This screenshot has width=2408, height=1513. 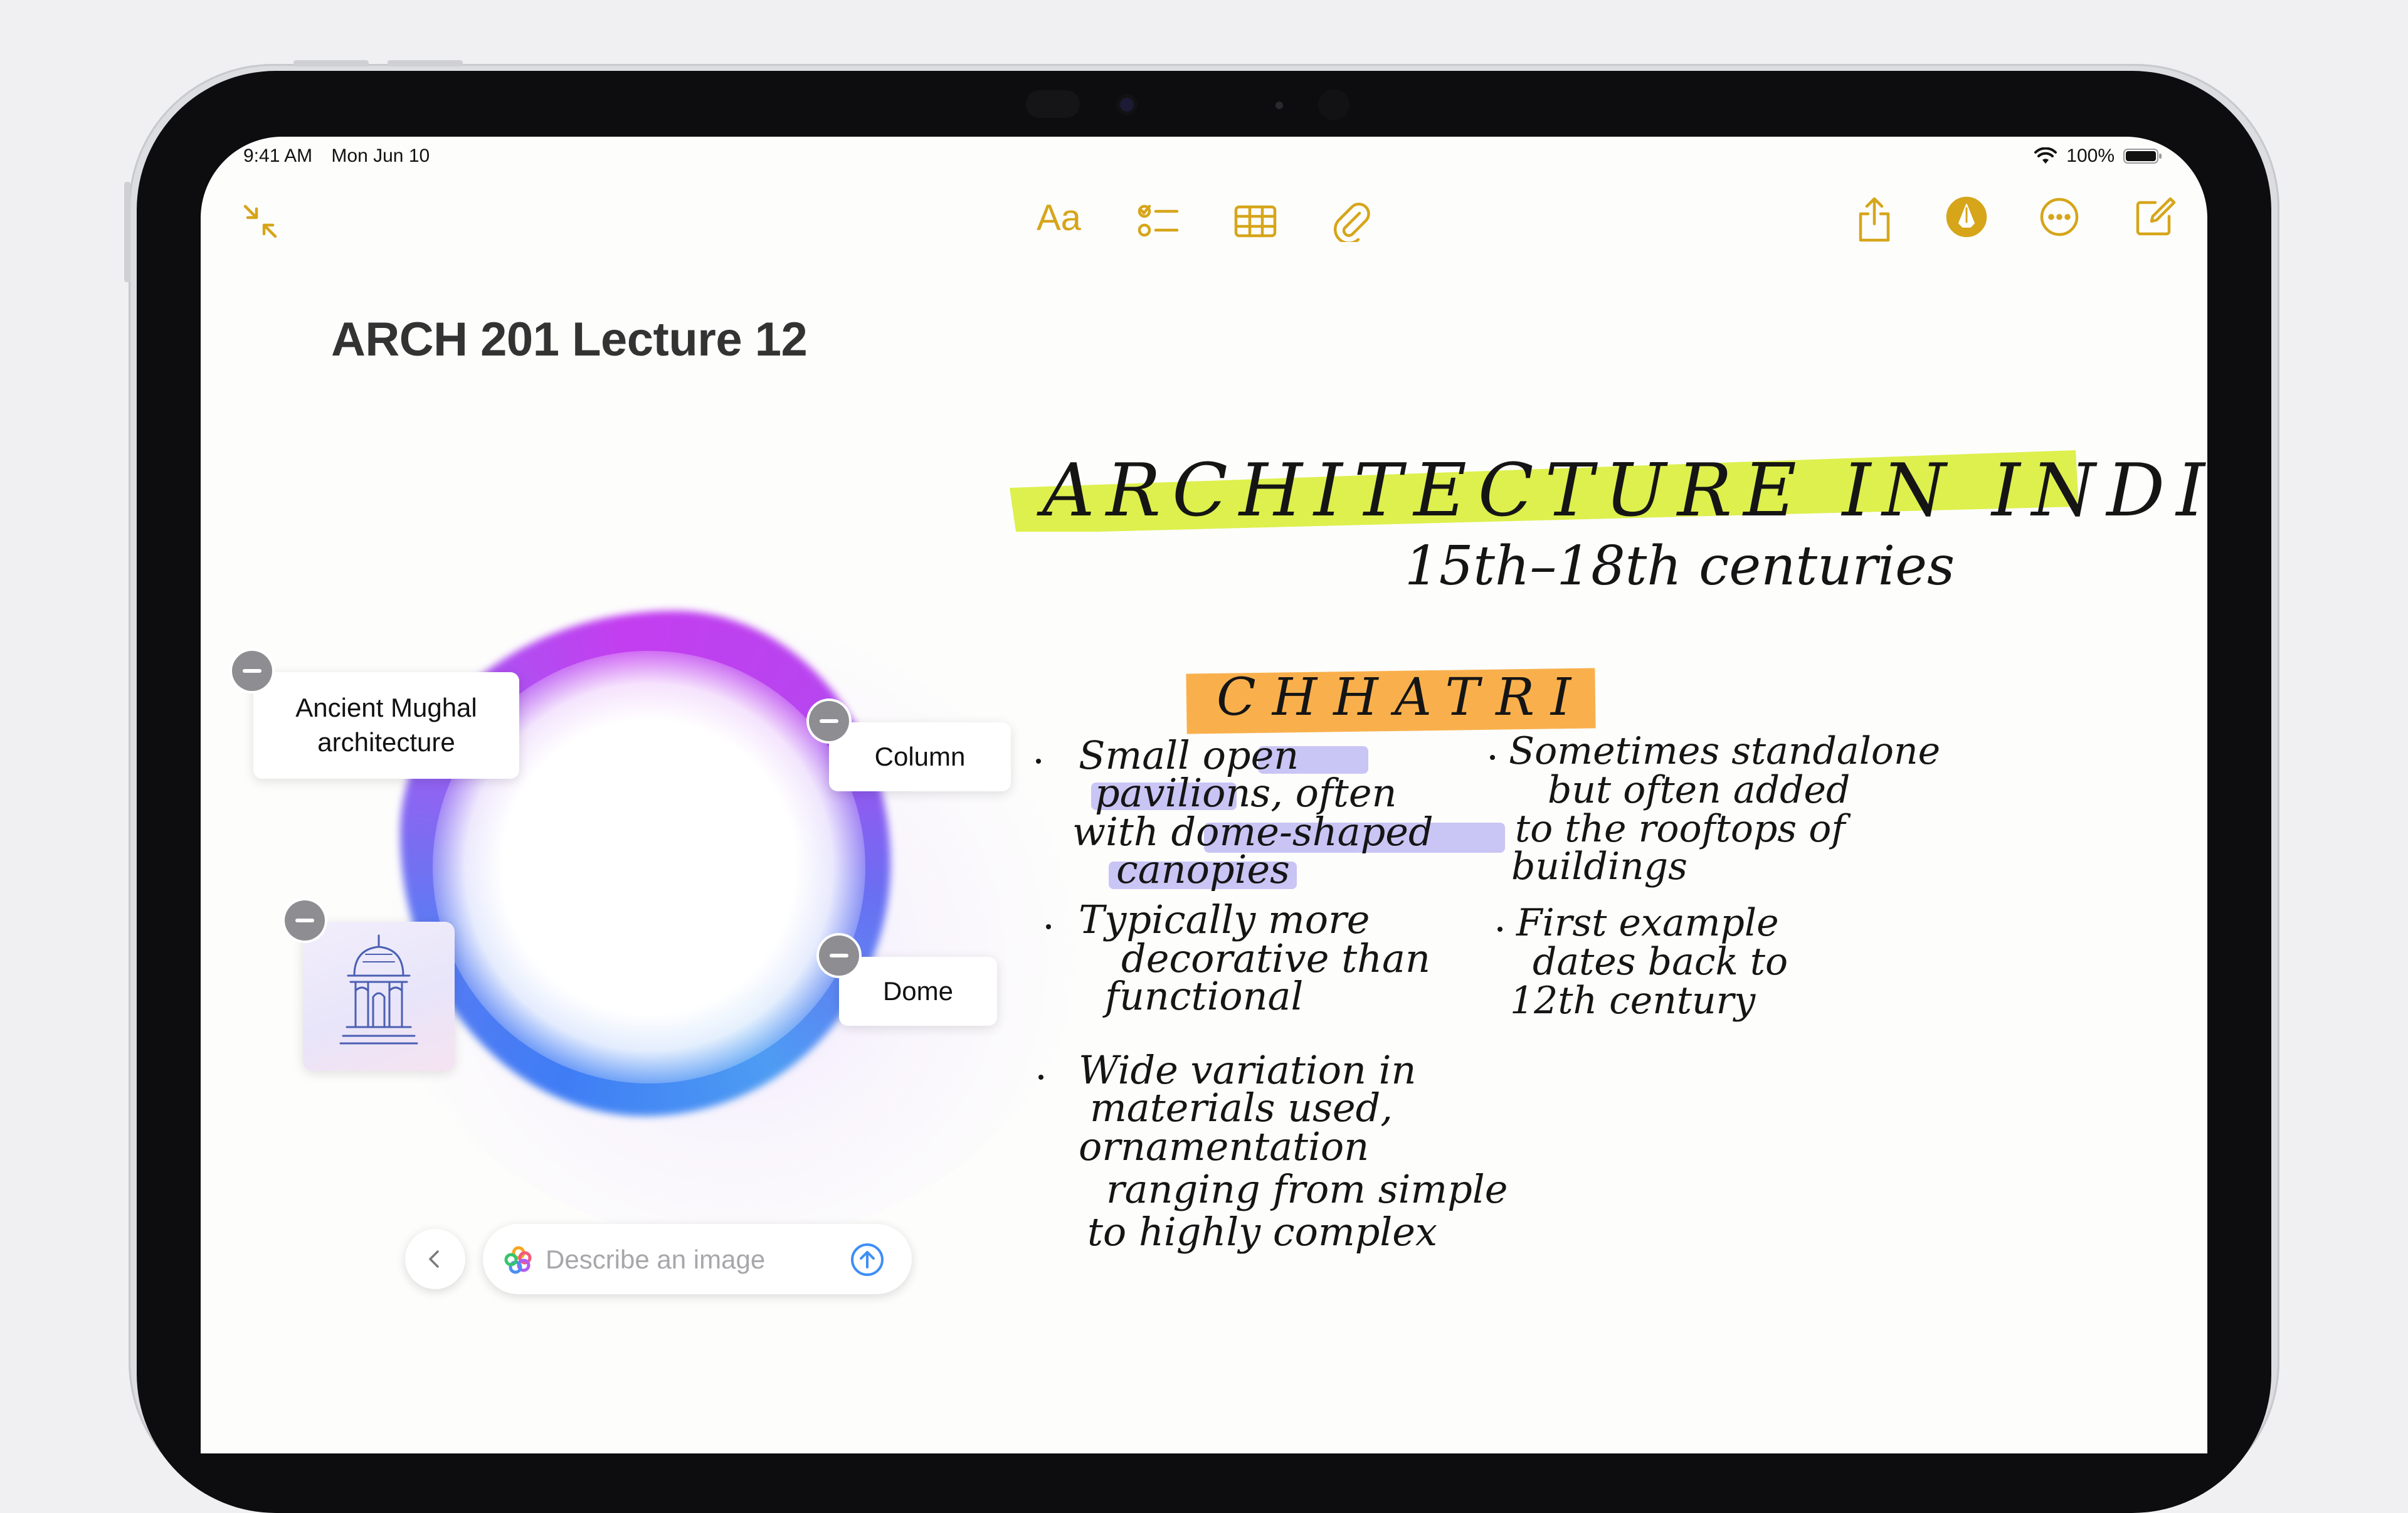 I want to click on bullet-line: but often added, so click(x=1699, y=790).